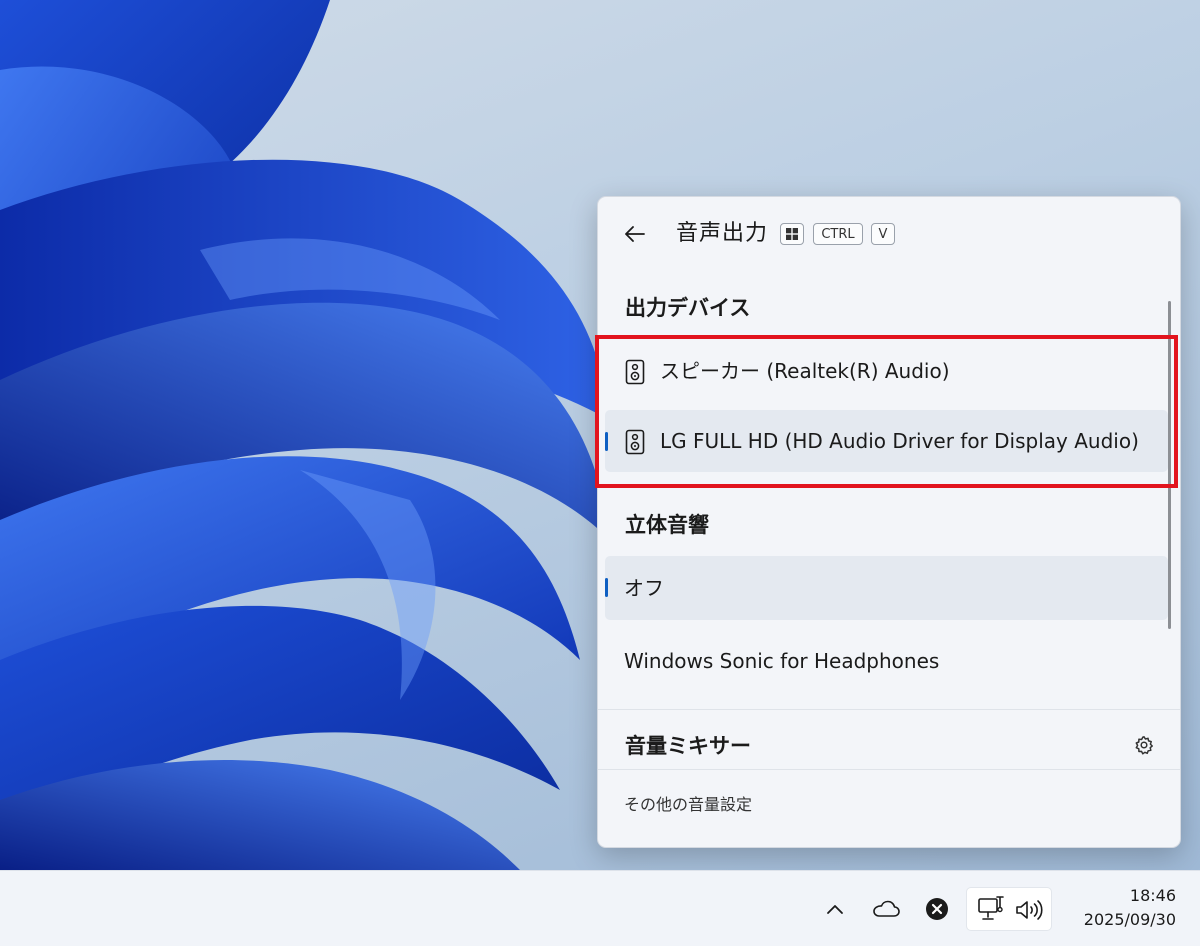 This screenshot has height=946, width=1200. What do you see at coordinates (688, 805) in the screenshot?
I see `more-volume-settings-link: その他の音量設定` at bounding box center [688, 805].